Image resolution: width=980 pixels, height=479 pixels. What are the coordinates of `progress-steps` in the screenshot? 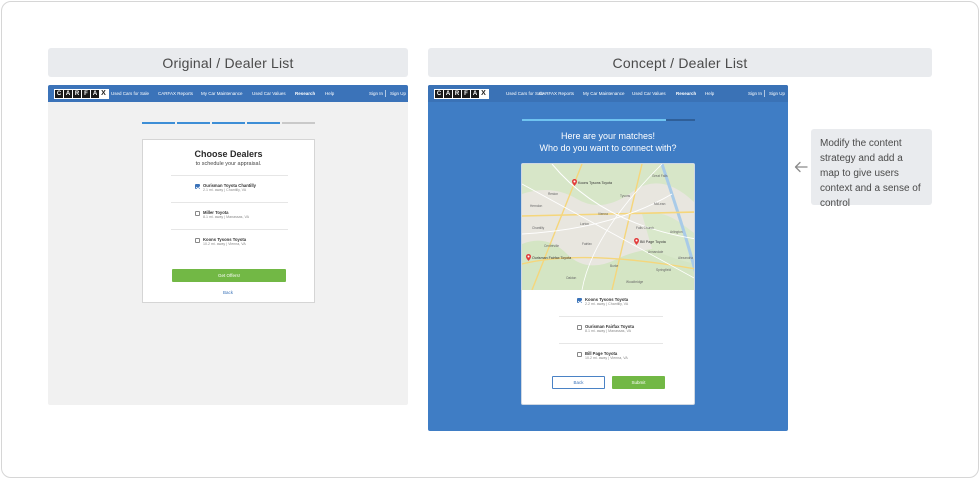 It's located at (228, 123).